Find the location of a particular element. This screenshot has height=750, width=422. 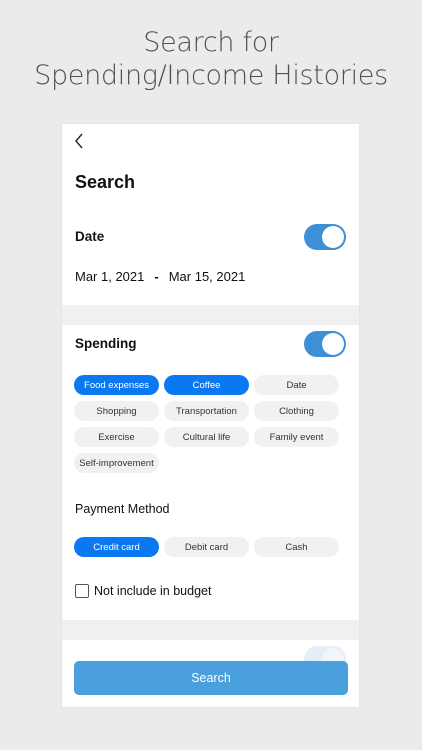

chip-exercise: Exercise is located at coordinates (116, 437).